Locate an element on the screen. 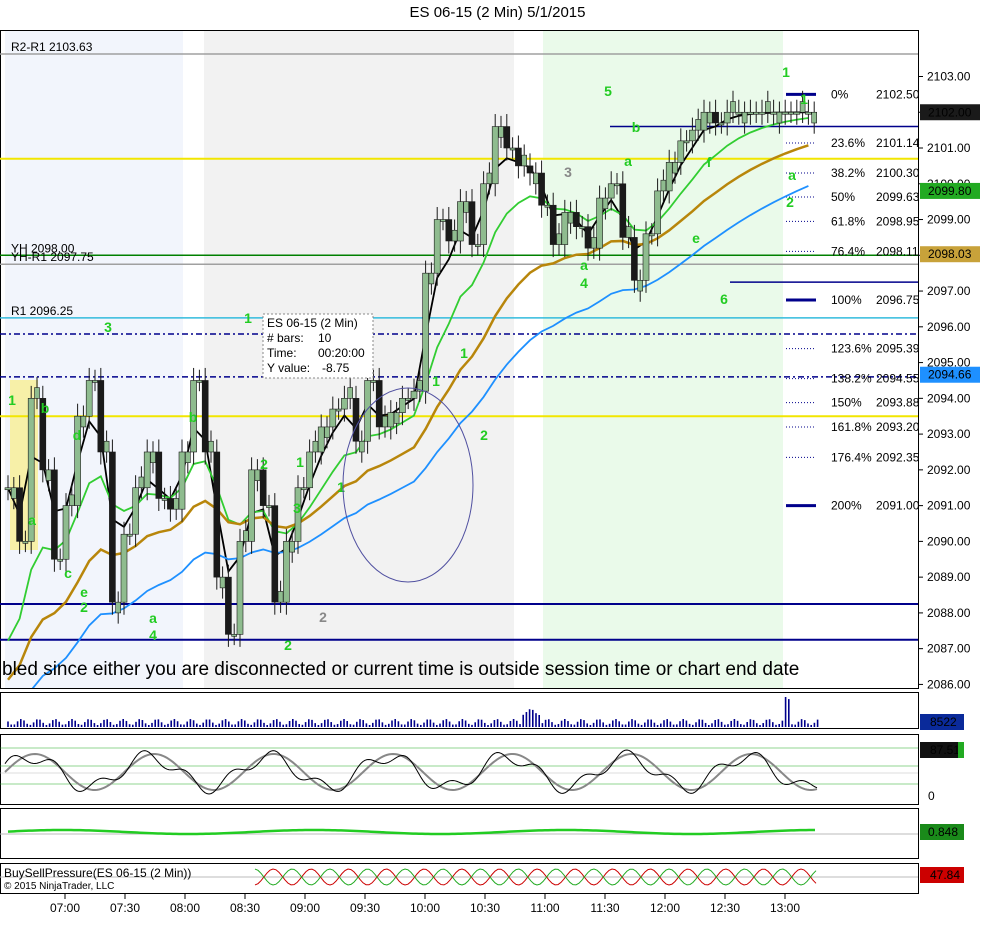 This screenshot has height=949, width=995. tooltip-bars-label: # bars: is located at coordinates (285, 338).